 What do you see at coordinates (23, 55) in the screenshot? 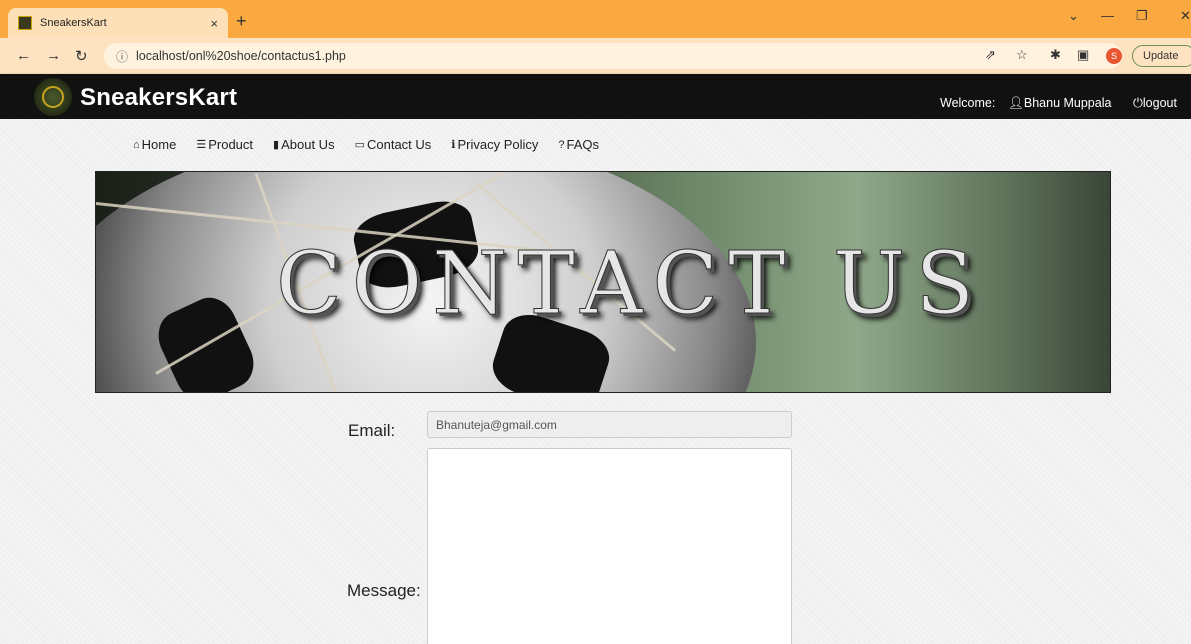
I see `back-icon: ←` at bounding box center [23, 55].